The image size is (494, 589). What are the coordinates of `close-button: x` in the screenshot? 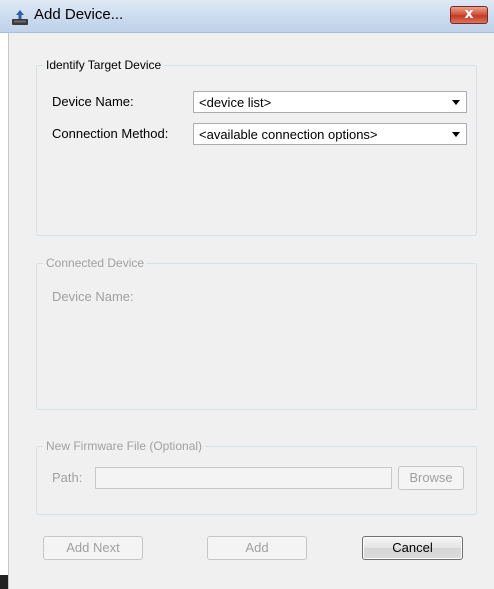 It's located at (469, 15).